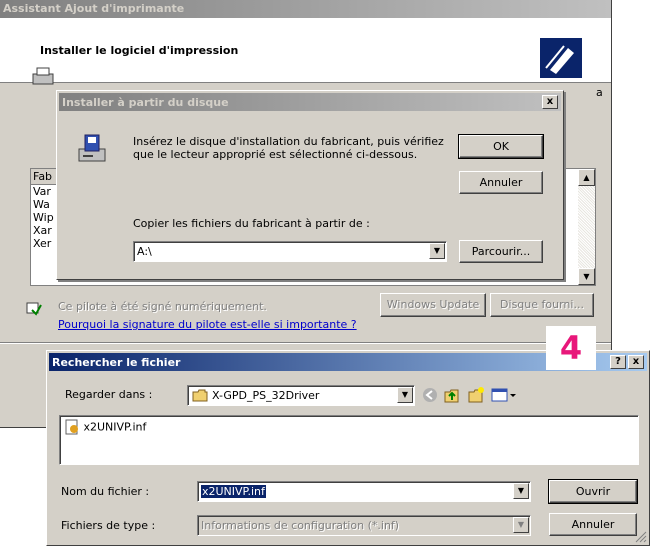 This screenshot has width=653, height=546. What do you see at coordinates (43, 77) in the screenshot?
I see `printer-icon` at bounding box center [43, 77].